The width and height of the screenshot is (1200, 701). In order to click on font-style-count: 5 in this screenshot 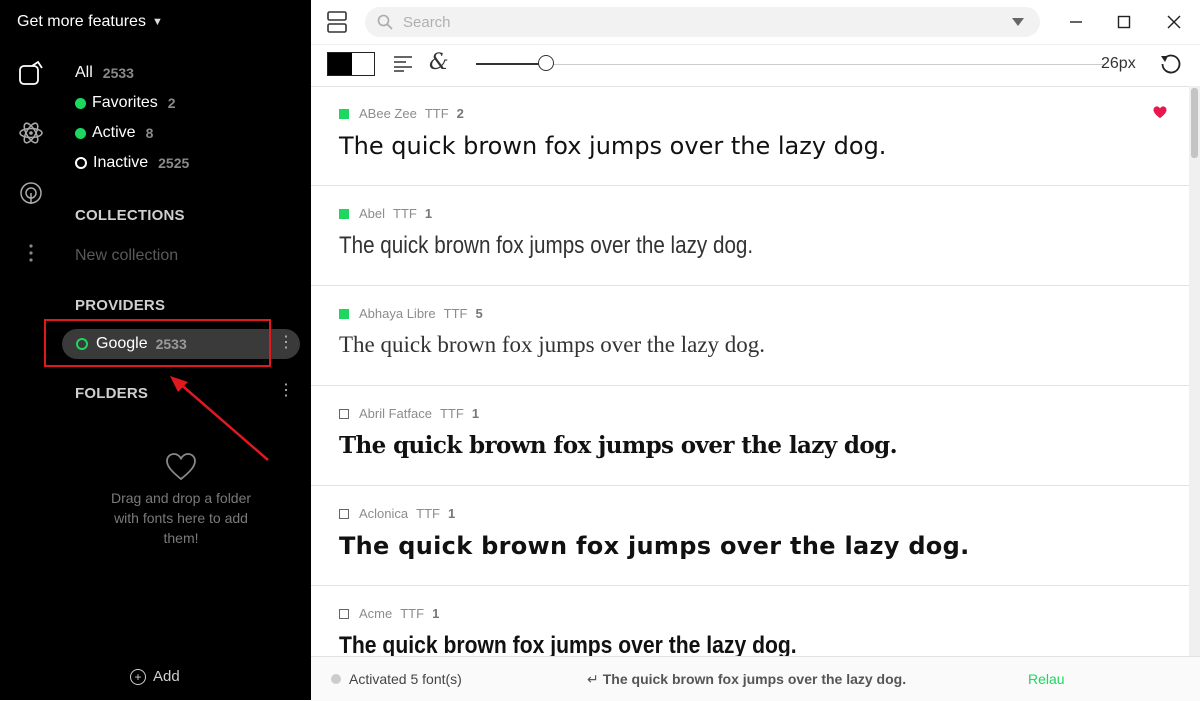, I will do `click(479, 313)`.